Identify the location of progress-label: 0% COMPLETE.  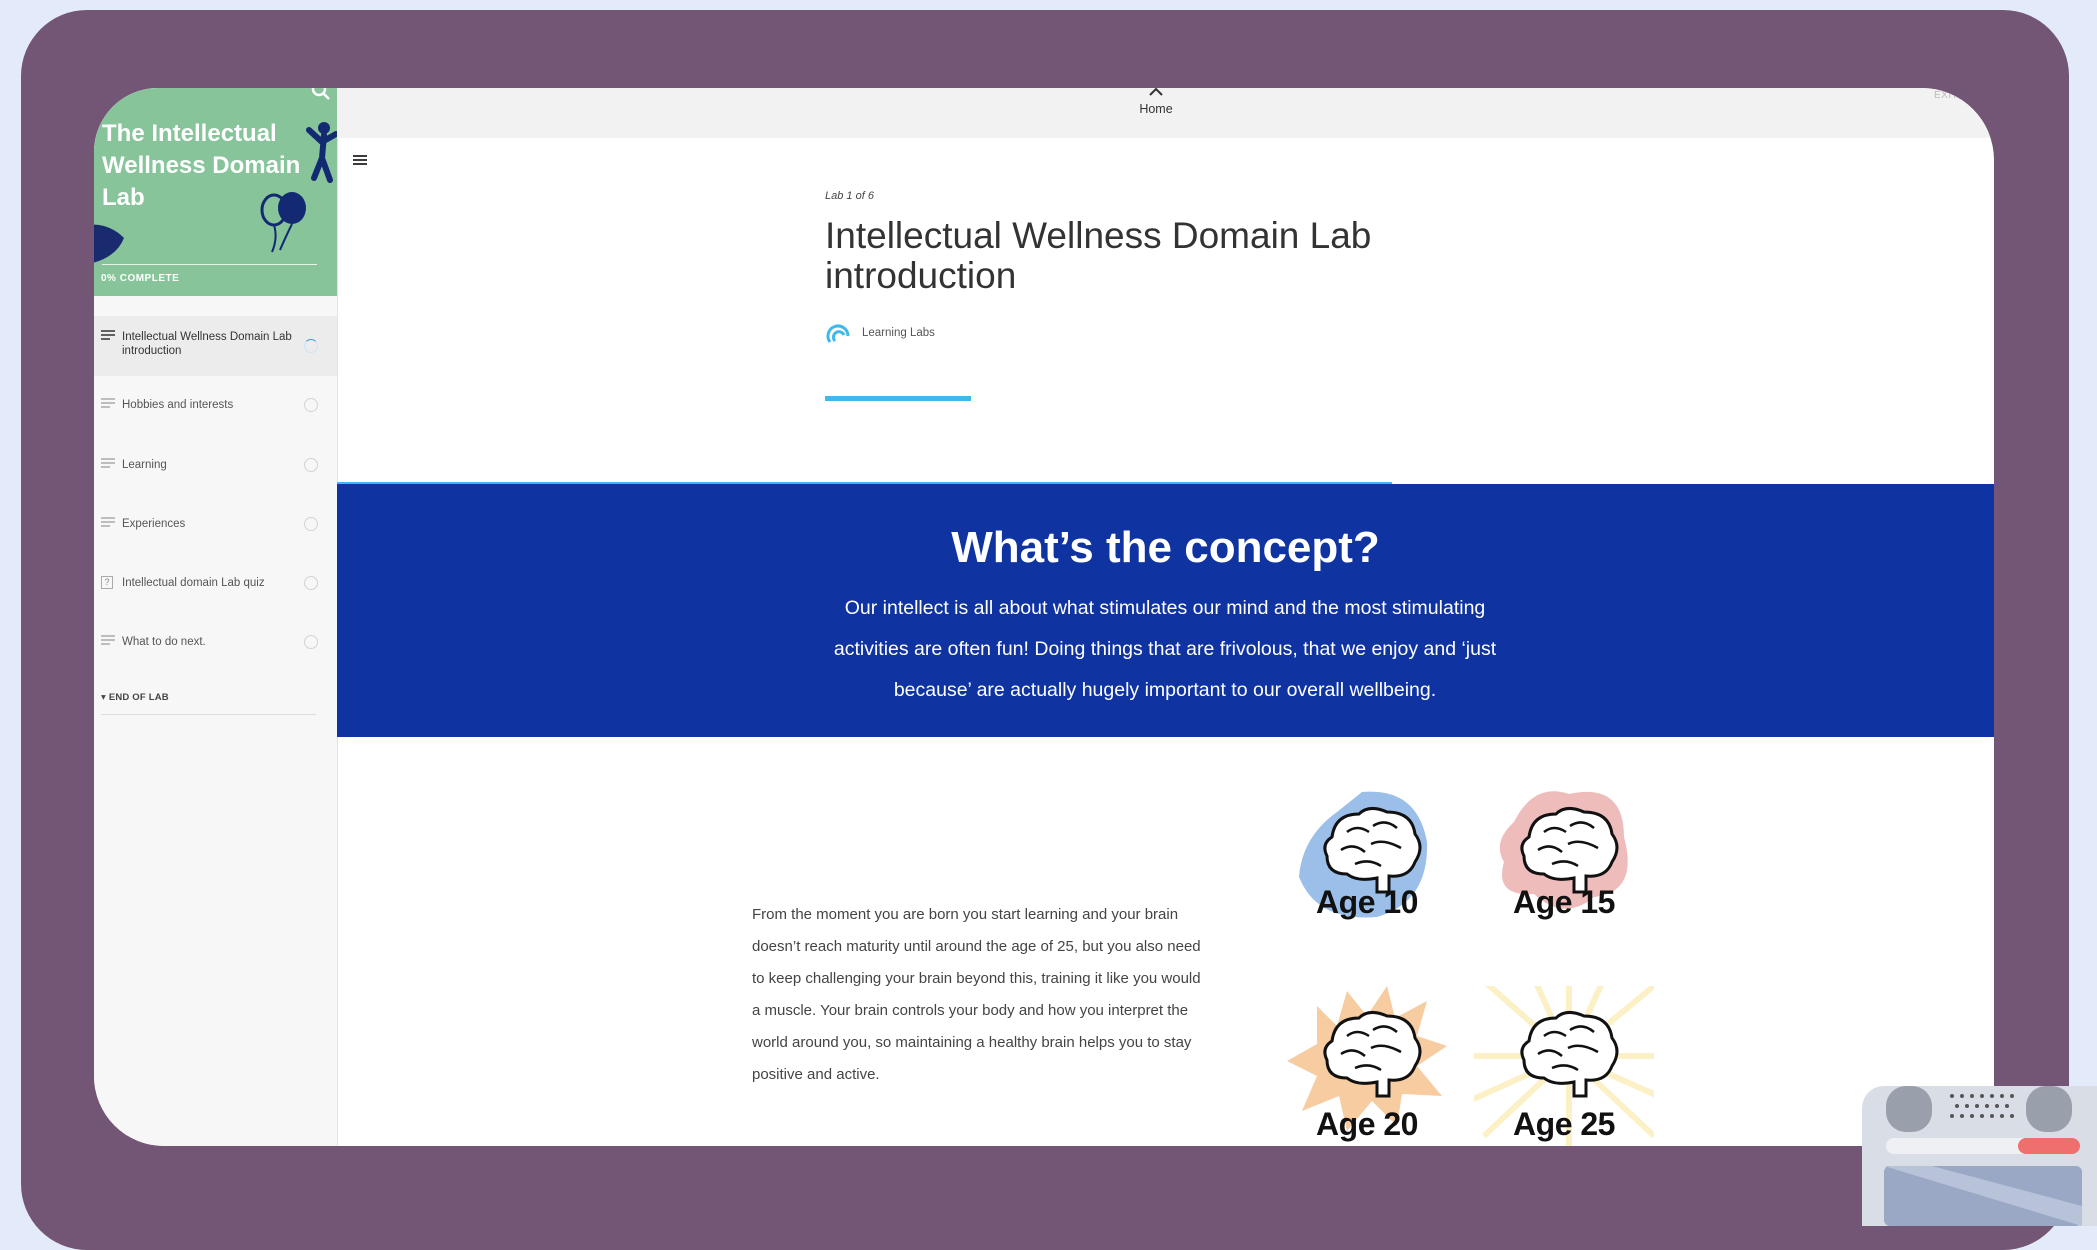
(140, 278).